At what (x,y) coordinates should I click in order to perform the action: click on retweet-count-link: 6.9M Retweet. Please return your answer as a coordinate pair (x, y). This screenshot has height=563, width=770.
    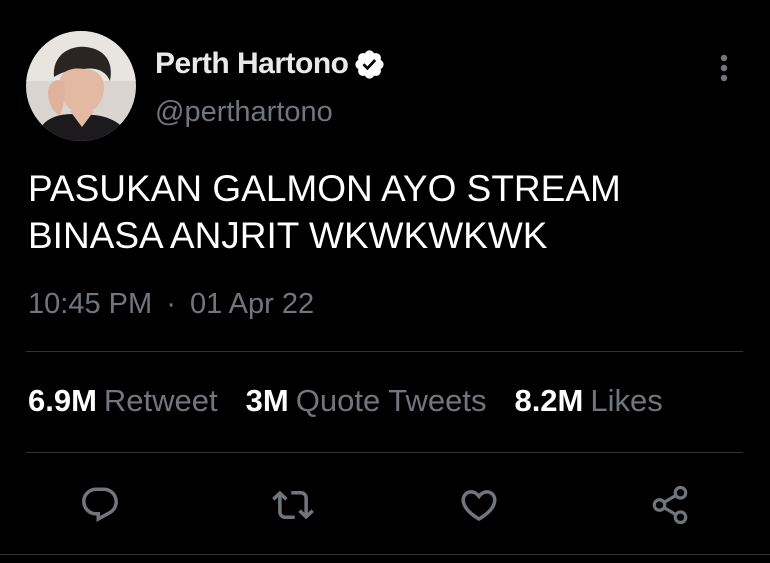
    Looking at the image, I should click on (123, 401).